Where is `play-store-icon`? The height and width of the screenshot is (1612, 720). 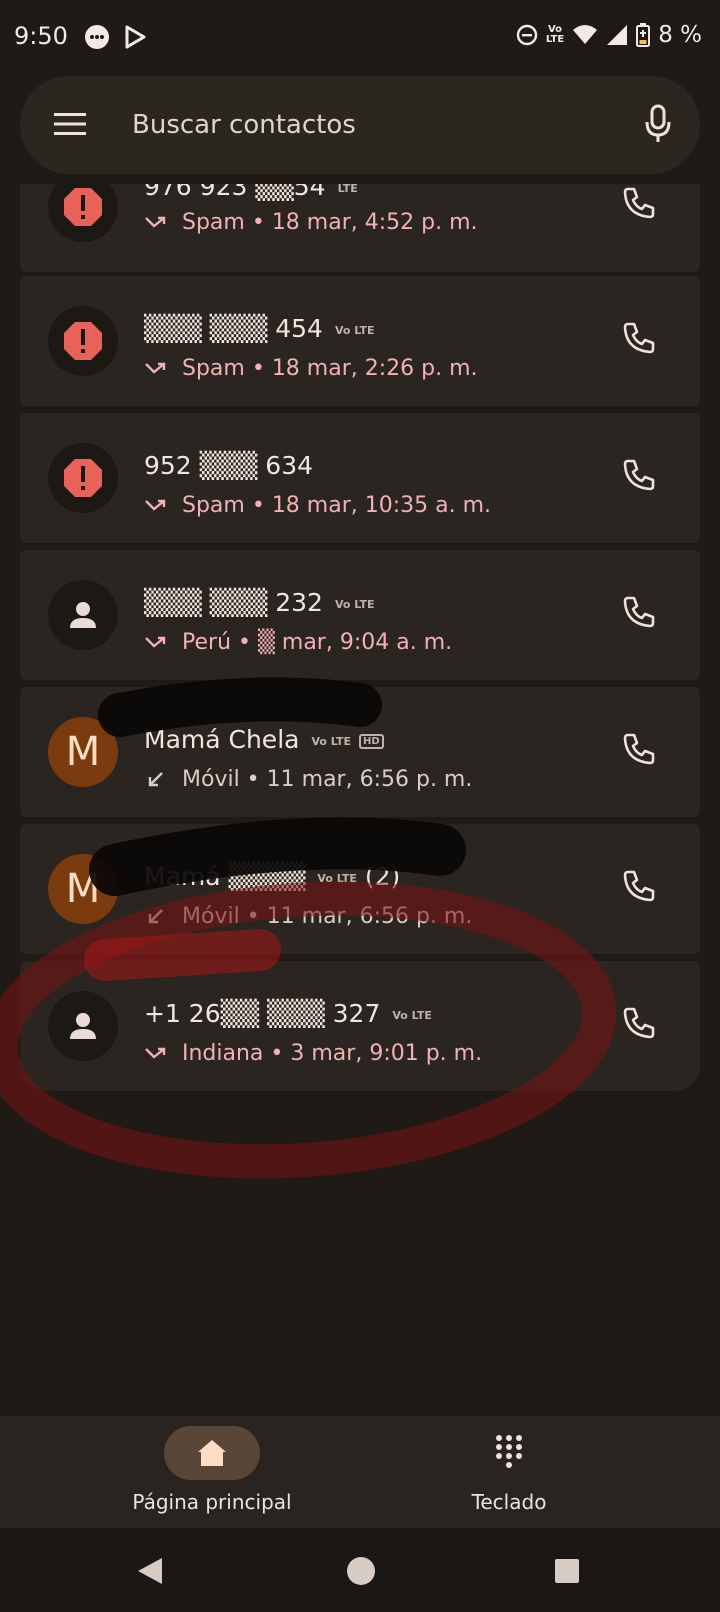
play-store-icon is located at coordinates (135, 37).